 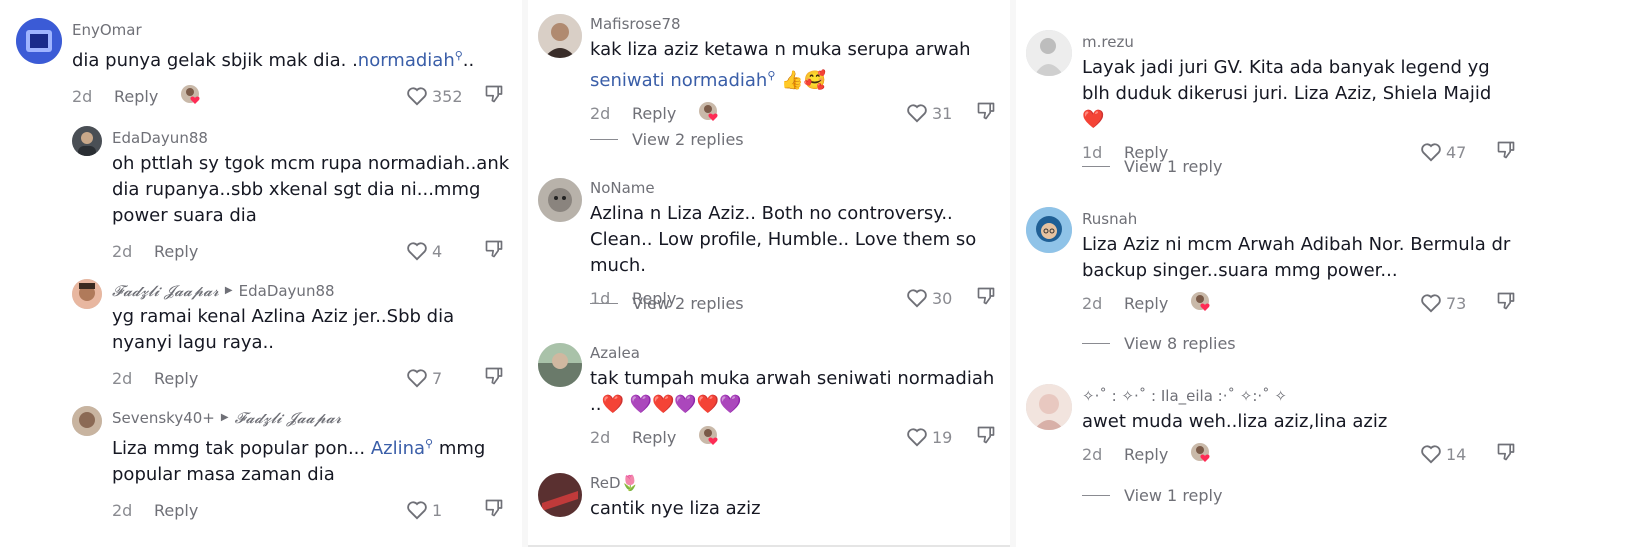 I want to click on divider-line, so click(x=1096, y=166).